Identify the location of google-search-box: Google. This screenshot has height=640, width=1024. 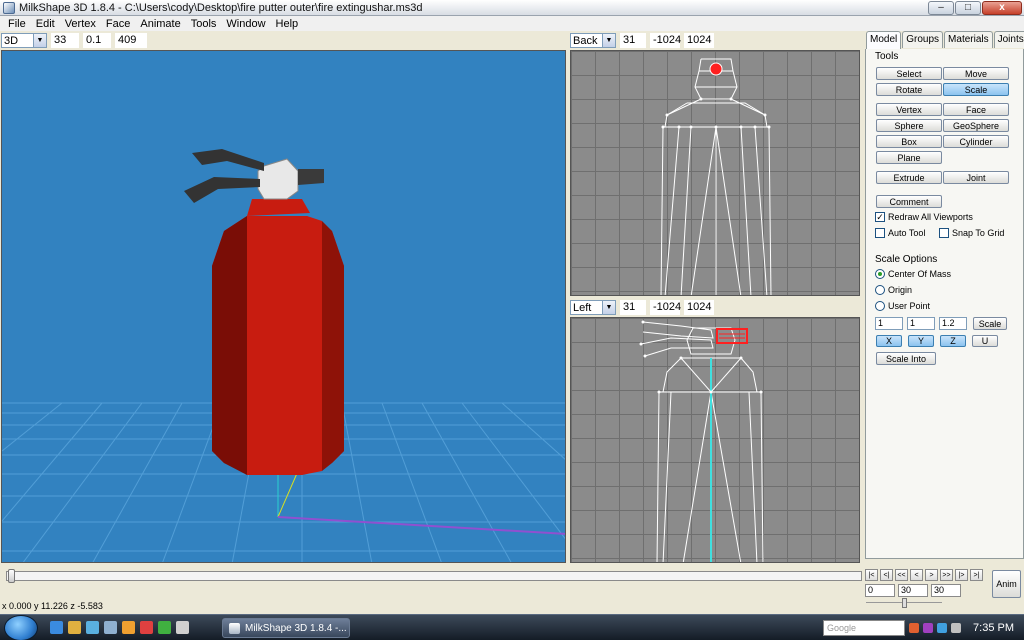
(864, 628).